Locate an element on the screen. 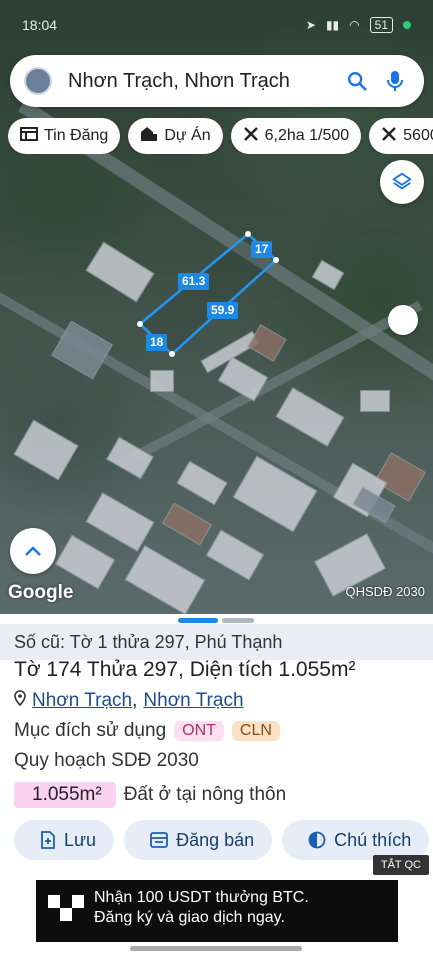 Image resolution: width=433 pixels, height=960 pixels. contrast-icon is located at coordinates (317, 840).